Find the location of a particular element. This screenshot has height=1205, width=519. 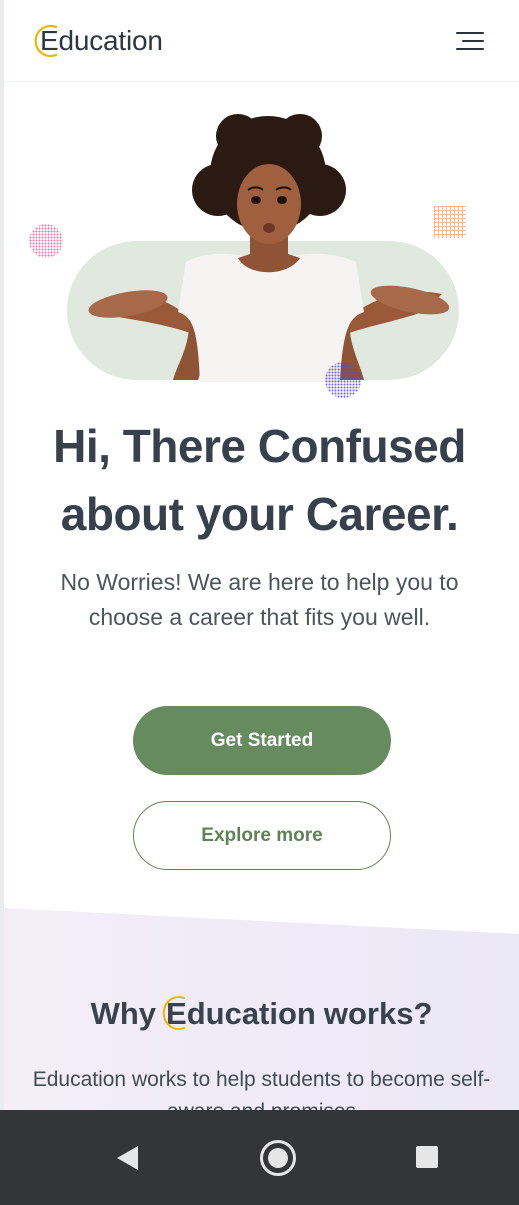

why-section-title: Why Education works? is located at coordinates (261, 1014).